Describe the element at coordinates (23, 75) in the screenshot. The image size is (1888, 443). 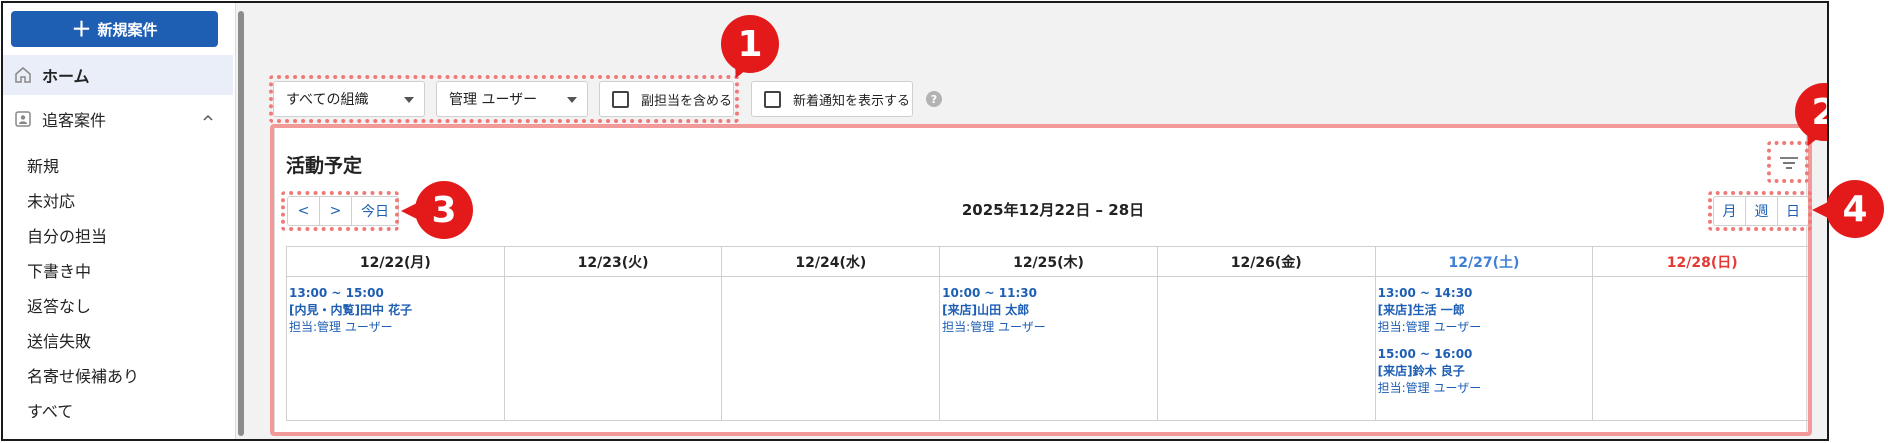
I see `home-icon` at that location.